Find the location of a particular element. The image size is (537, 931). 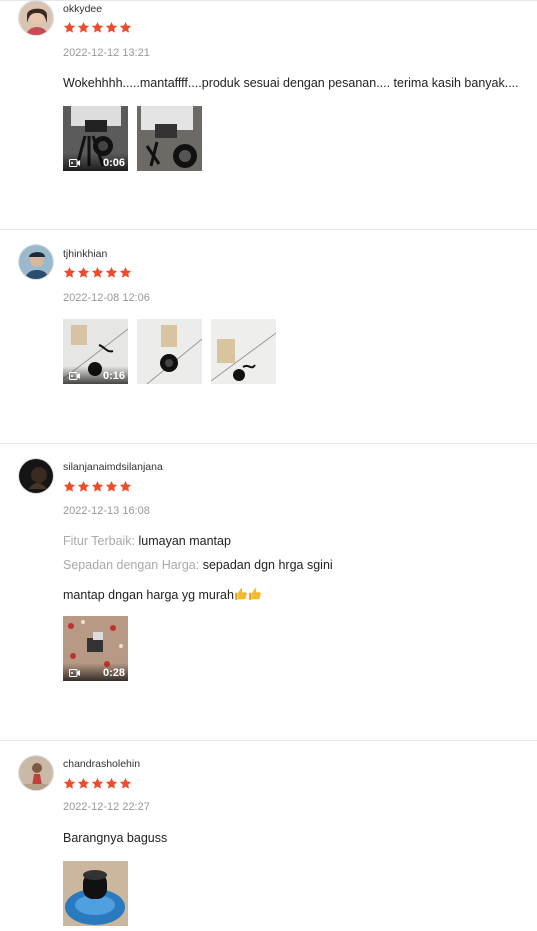

review-attribute: Fitur Terbaik: lumayan mantap is located at coordinates (147, 541).